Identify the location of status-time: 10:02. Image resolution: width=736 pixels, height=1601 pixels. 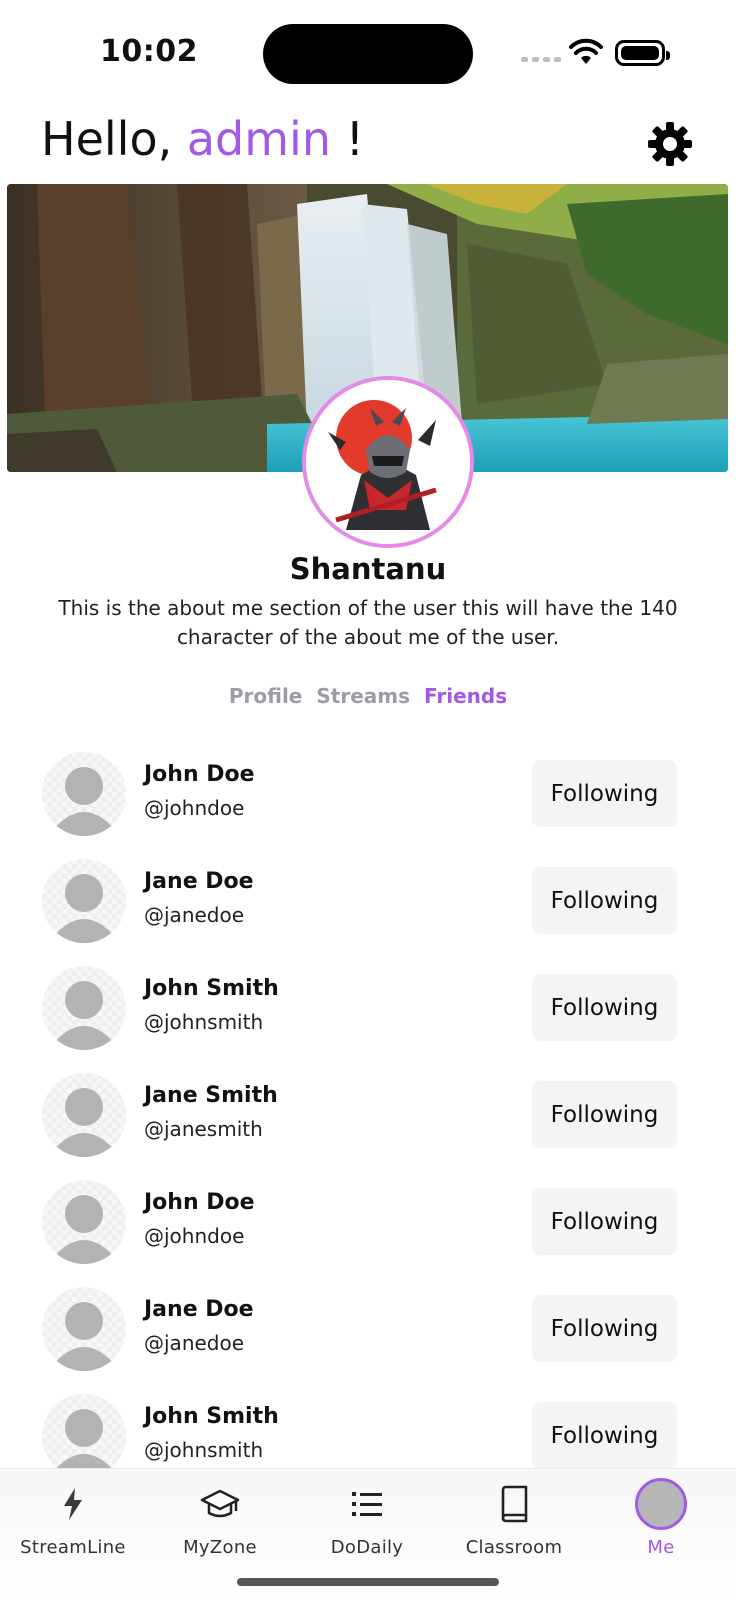
(149, 51).